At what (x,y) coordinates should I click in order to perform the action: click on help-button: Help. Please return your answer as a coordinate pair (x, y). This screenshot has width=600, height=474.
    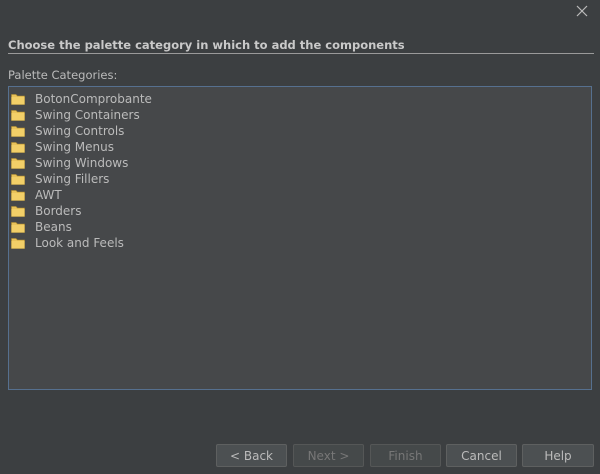
    Looking at the image, I should click on (558, 455).